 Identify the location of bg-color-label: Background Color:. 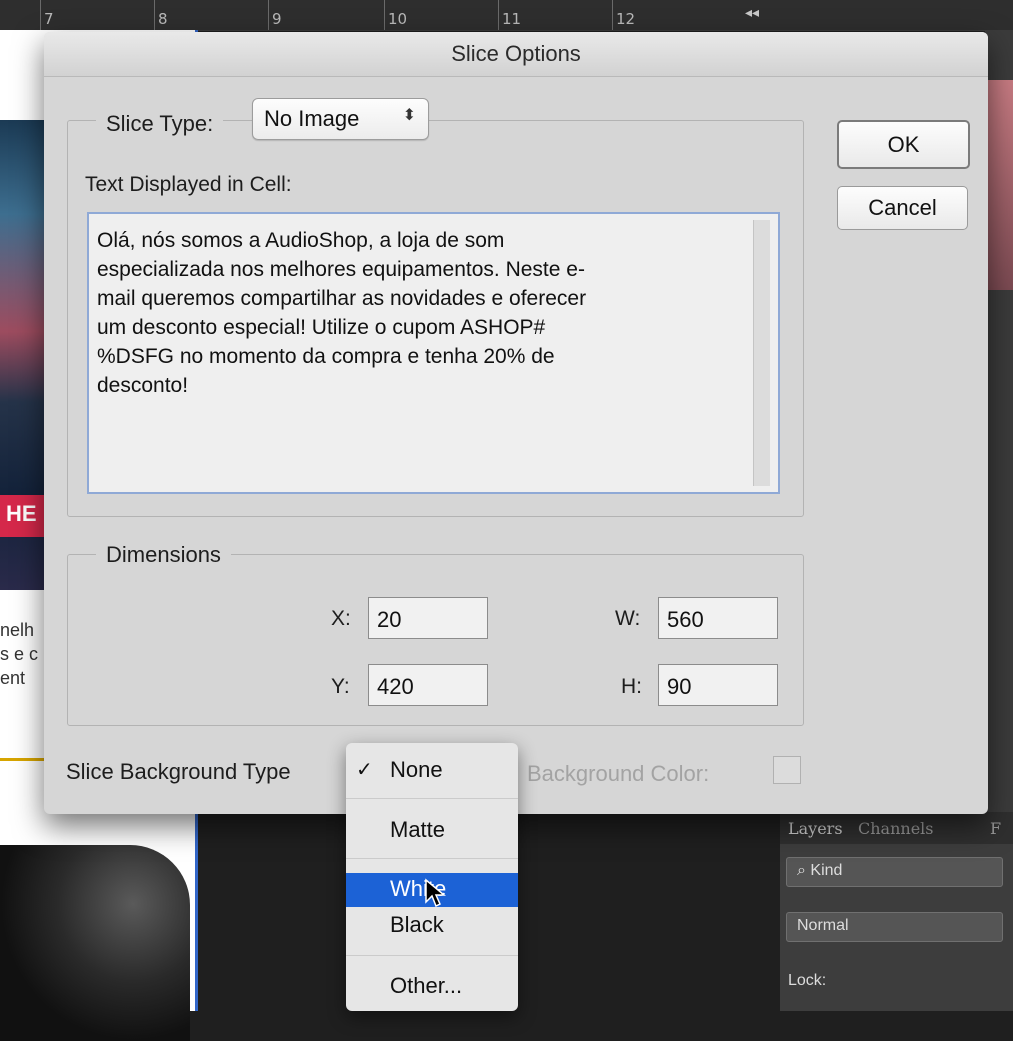
(618, 773).